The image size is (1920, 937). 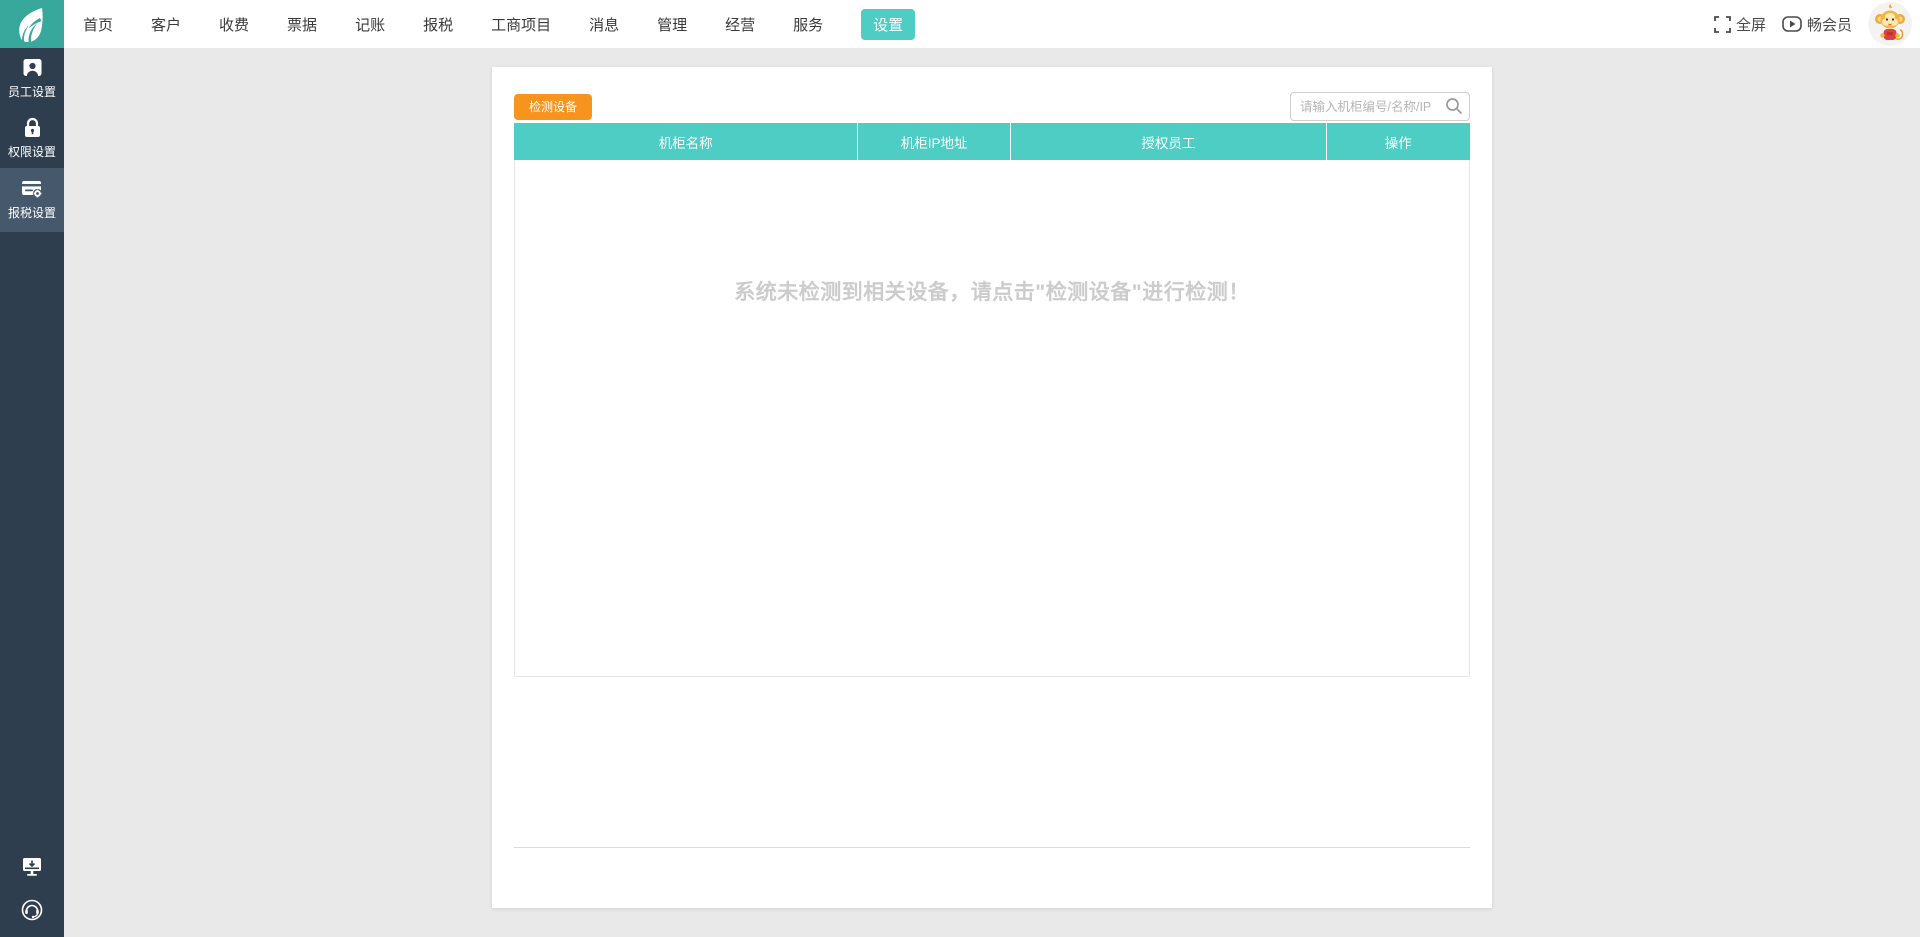 What do you see at coordinates (31, 151) in the screenshot?
I see `sidebar-item-label: 权限设置` at bounding box center [31, 151].